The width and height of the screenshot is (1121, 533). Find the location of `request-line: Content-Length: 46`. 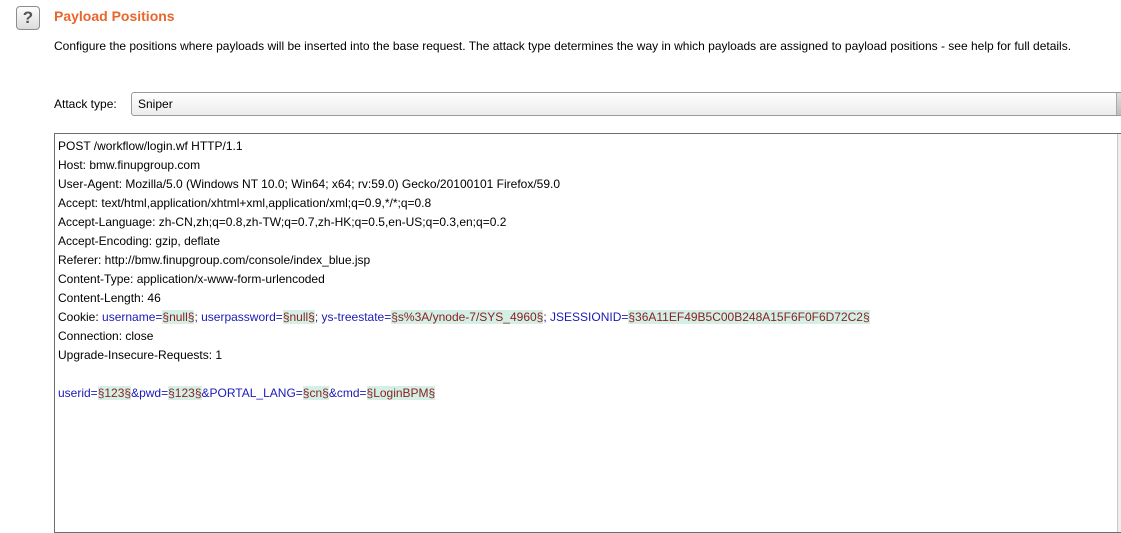

request-line: Content-Length: 46 is located at coordinates (109, 298).